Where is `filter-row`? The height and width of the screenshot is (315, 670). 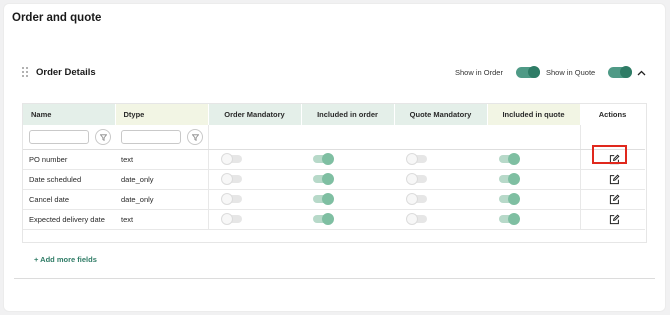 filter-row is located at coordinates (334, 137).